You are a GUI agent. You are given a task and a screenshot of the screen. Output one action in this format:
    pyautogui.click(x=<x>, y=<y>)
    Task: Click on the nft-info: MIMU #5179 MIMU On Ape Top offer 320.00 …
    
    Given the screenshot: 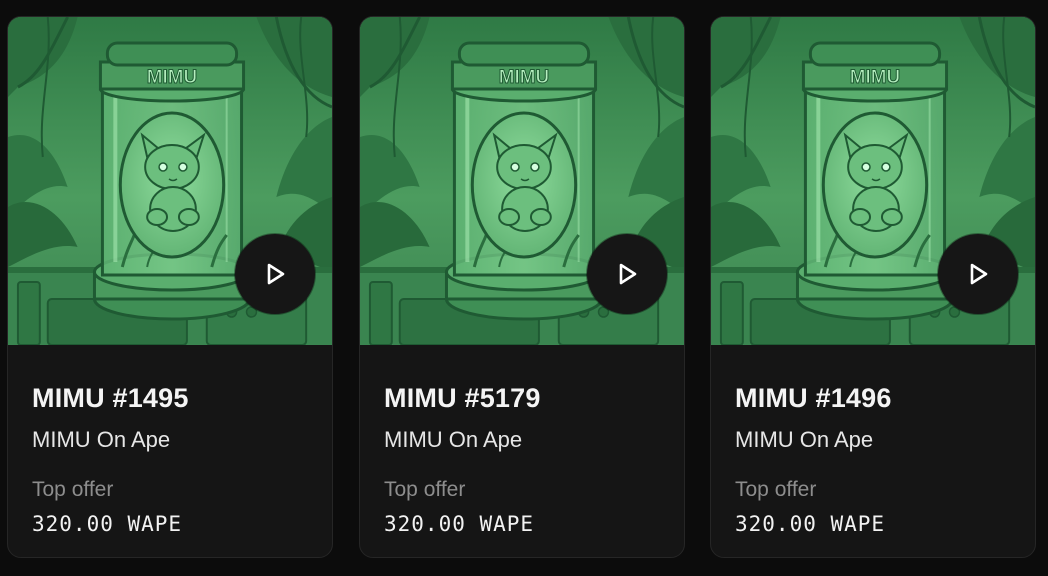 What is the action you would take?
    pyautogui.click(x=522, y=459)
    